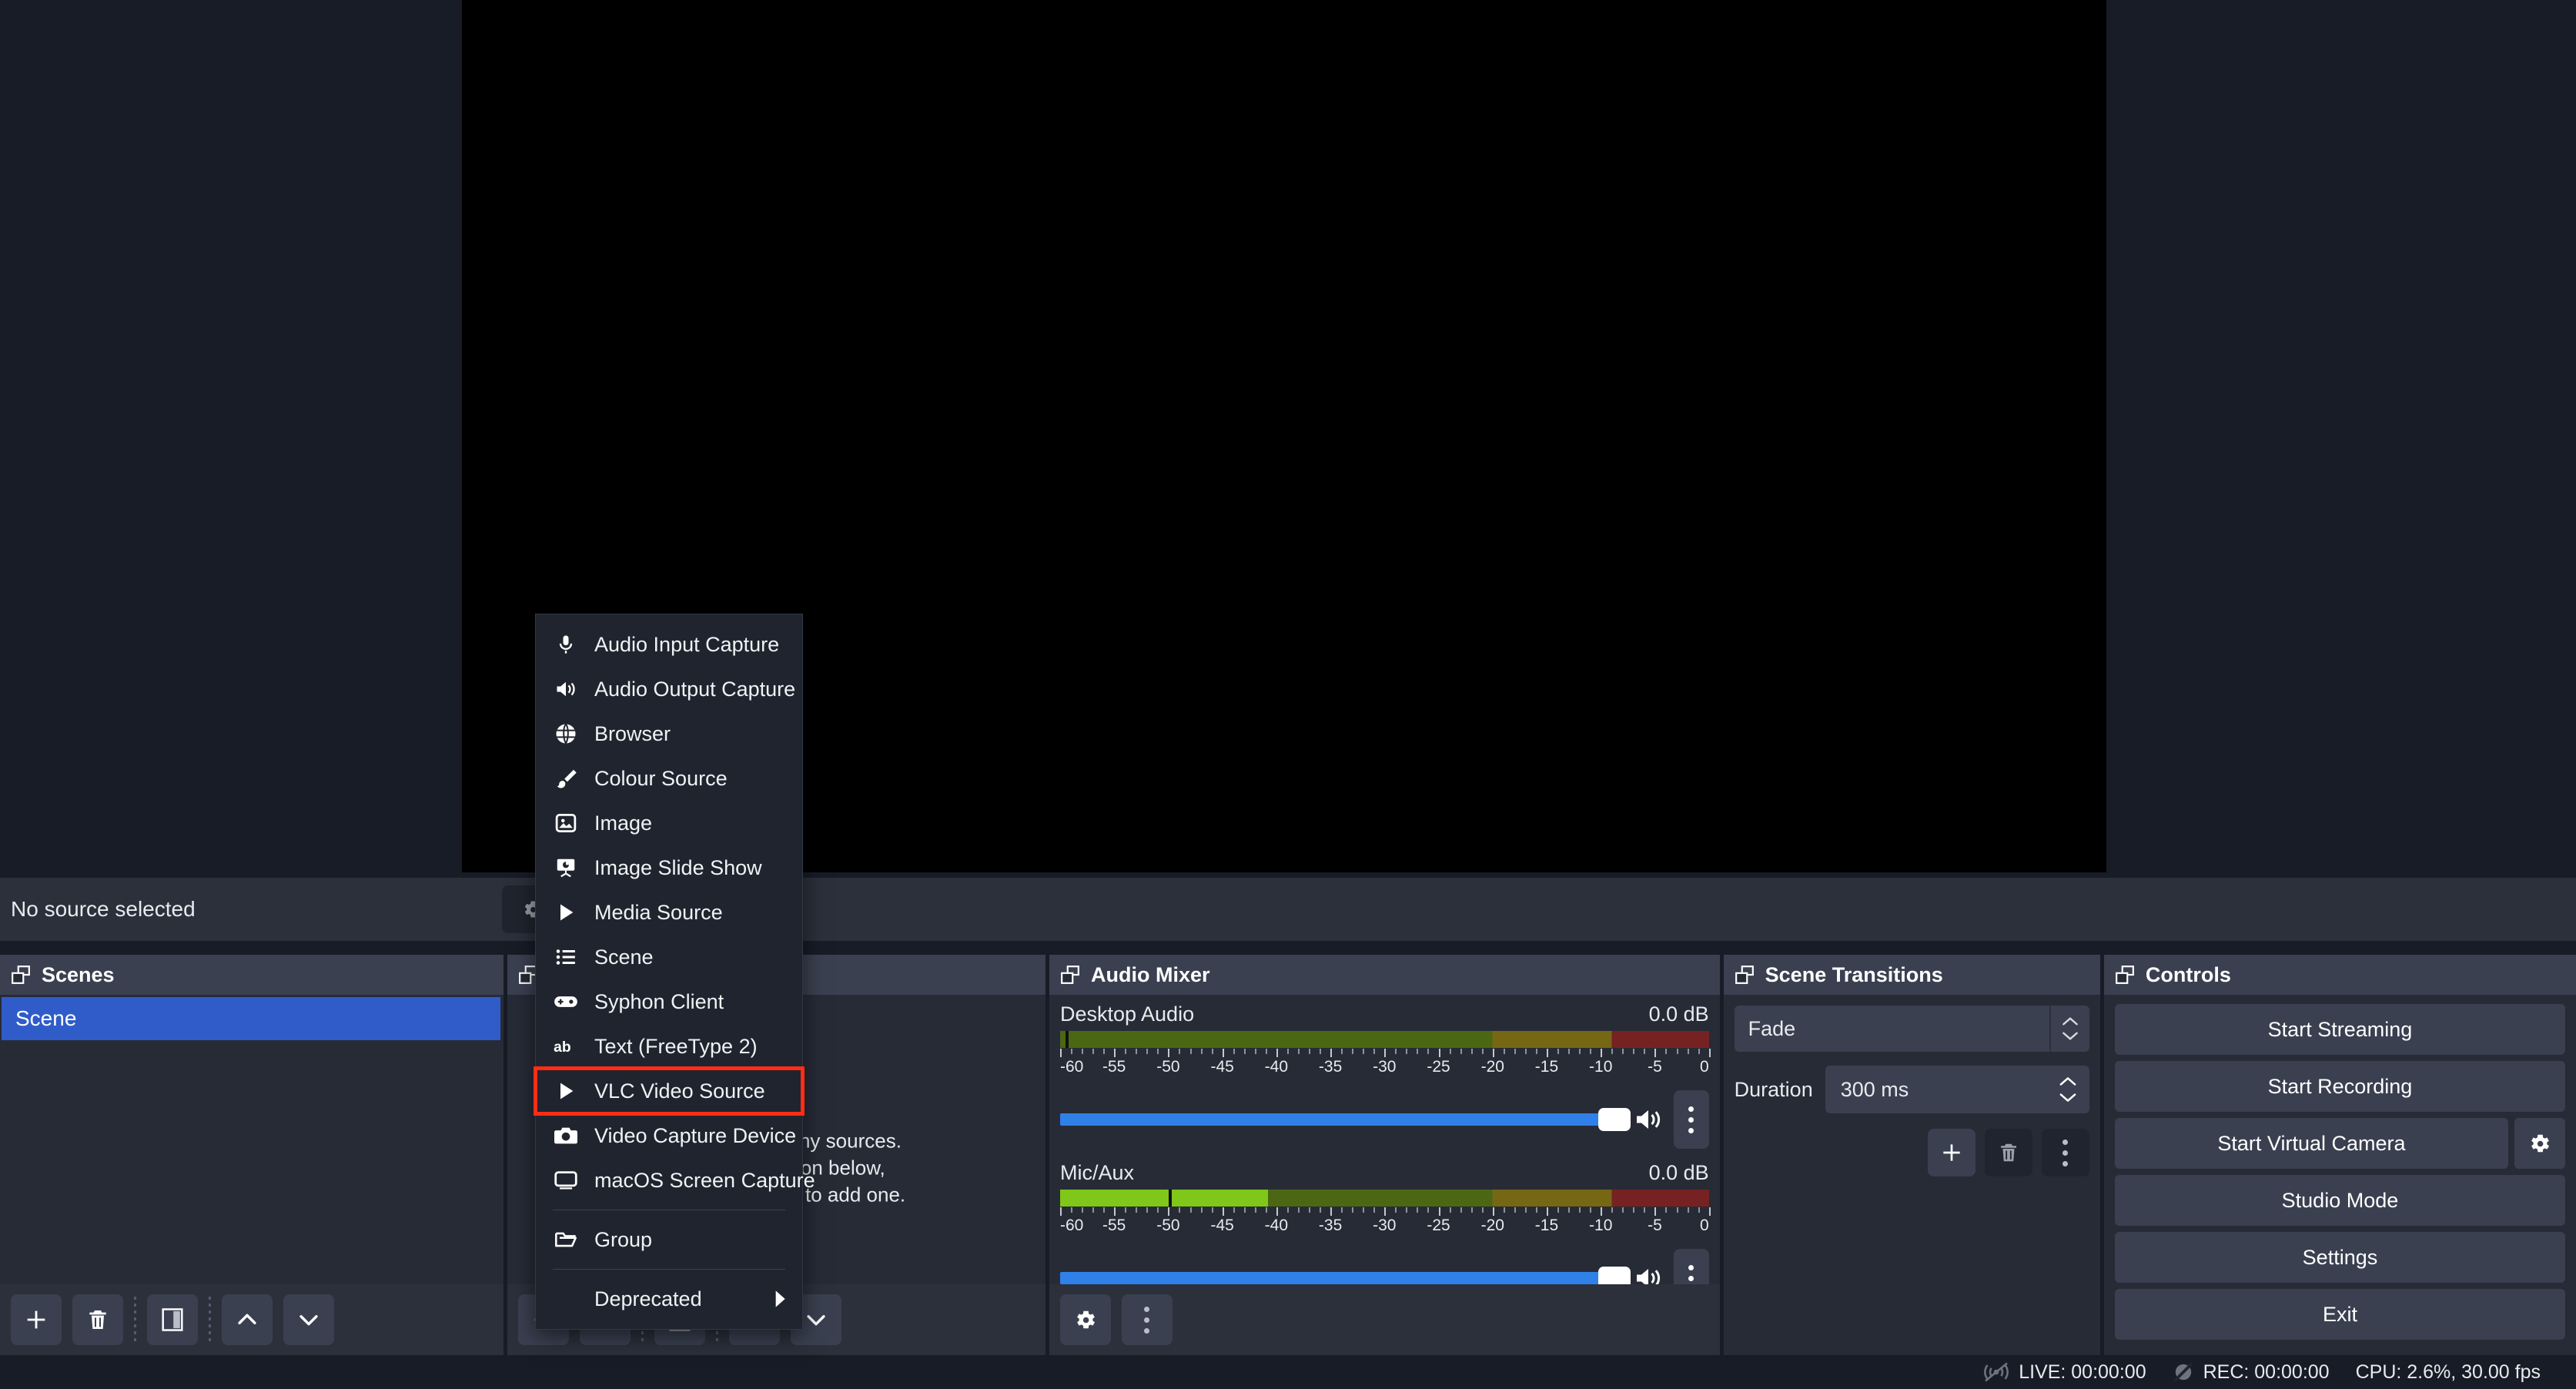  What do you see at coordinates (624, 957) in the screenshot?
I see `context-menu-item-label: Scene` at bounding box center [624, 957].